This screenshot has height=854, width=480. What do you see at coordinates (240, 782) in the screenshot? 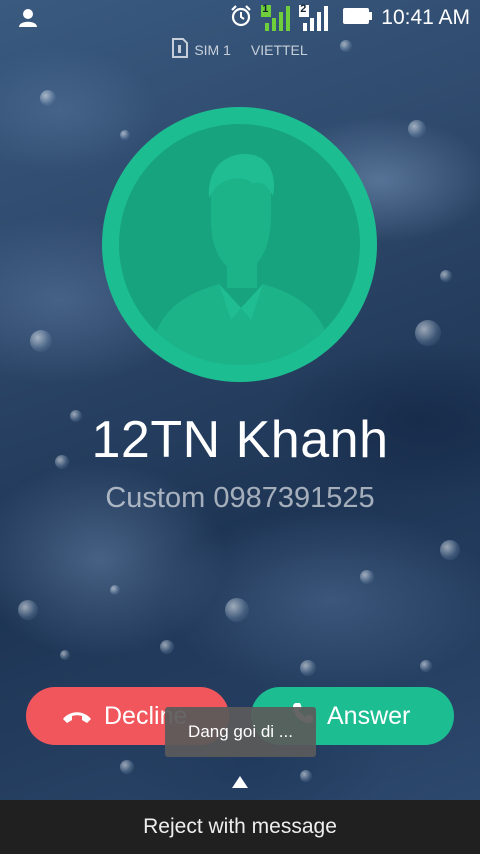
I see `arrow-up-icon` at bounding box center [240, 782].